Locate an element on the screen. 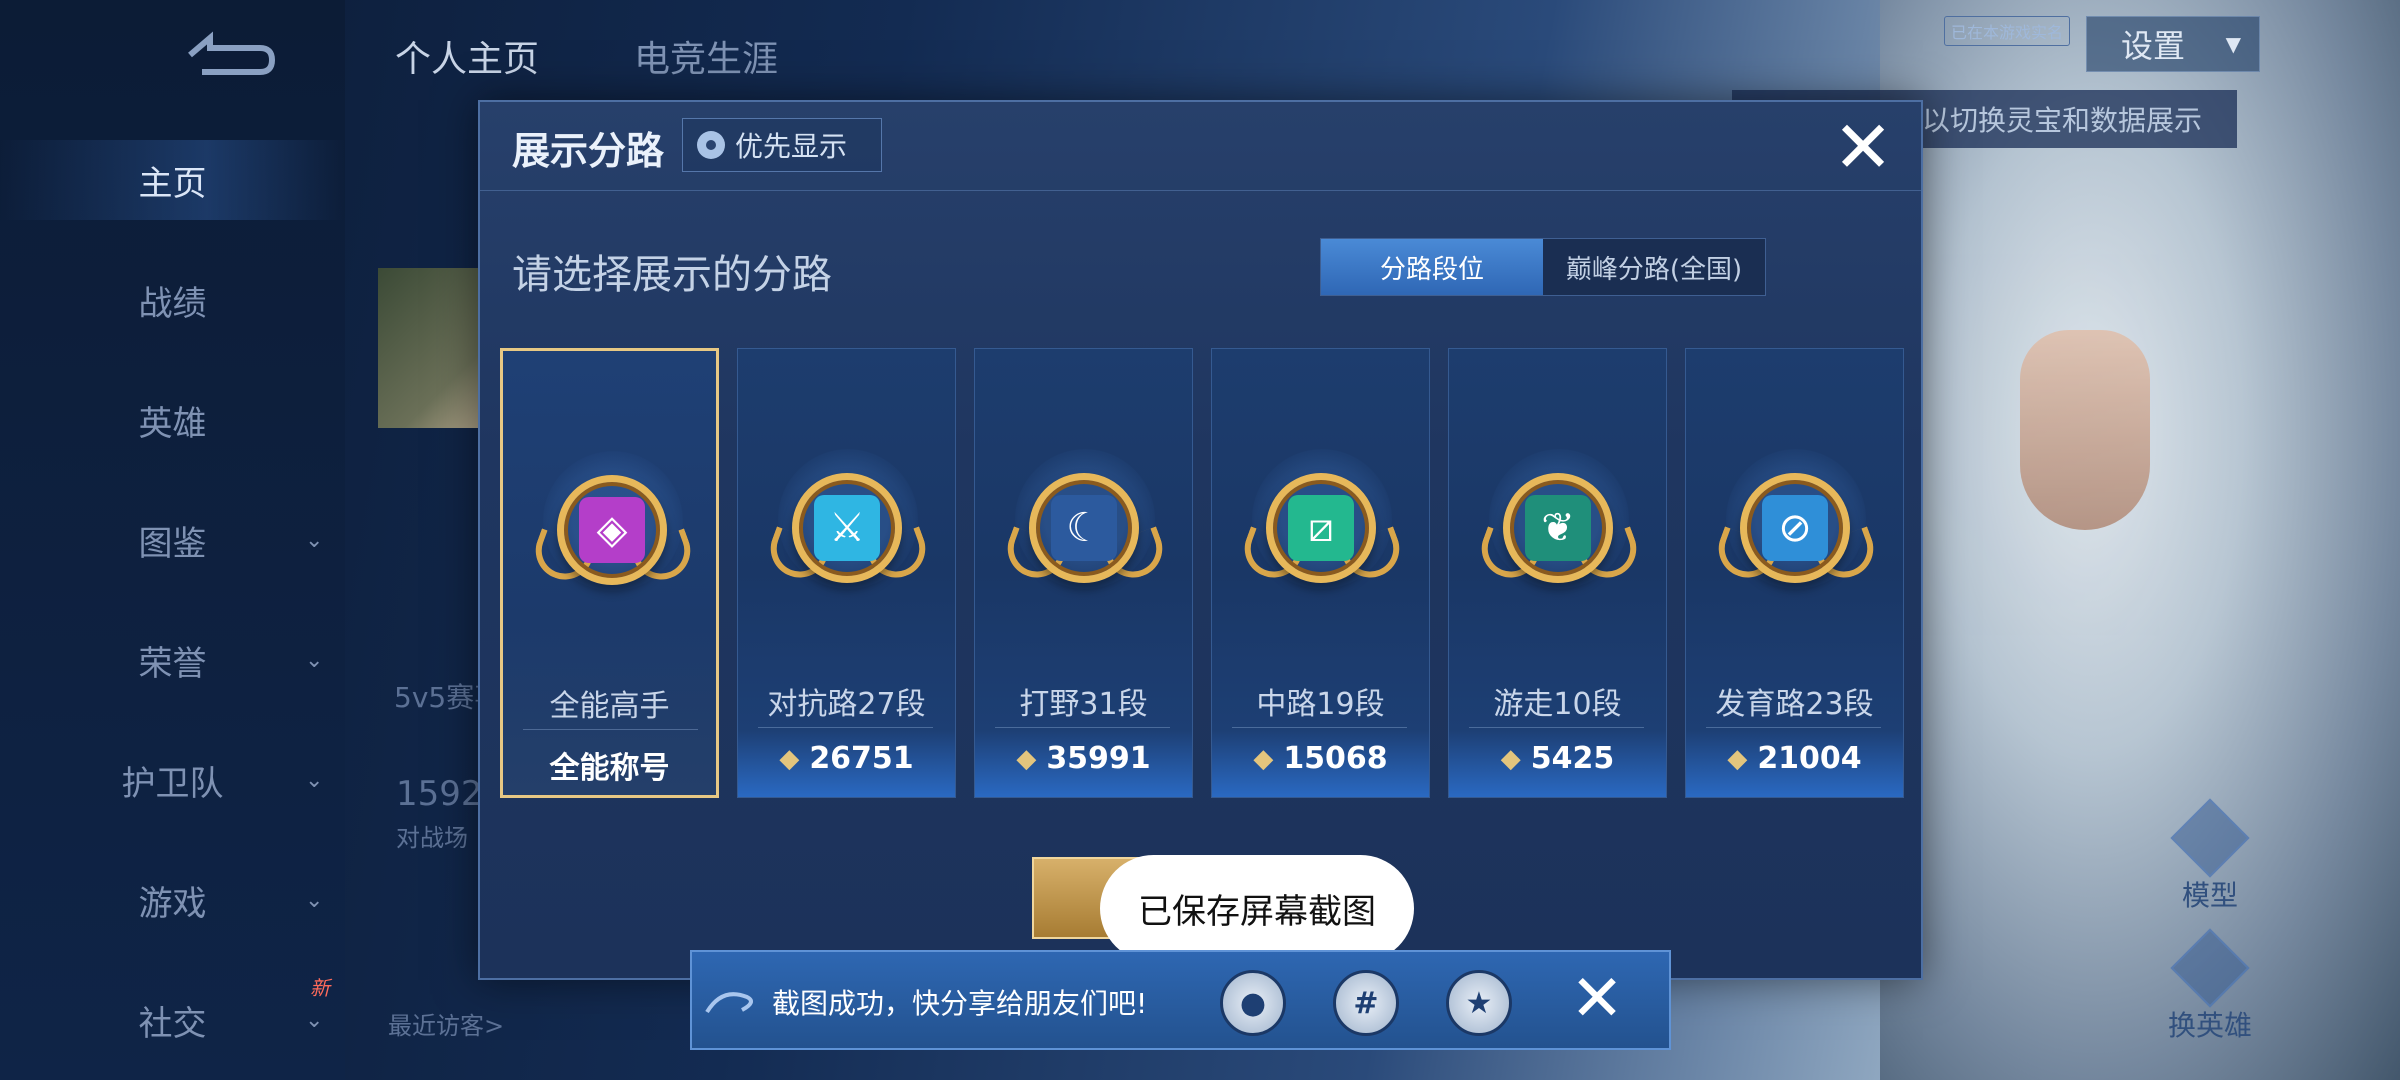 This screenshot has height=1080, width=2400. share-bar: 截图成功，快分享给朋友们吧! ● # ★ ✕ is located at coordinates (1180, 1000).